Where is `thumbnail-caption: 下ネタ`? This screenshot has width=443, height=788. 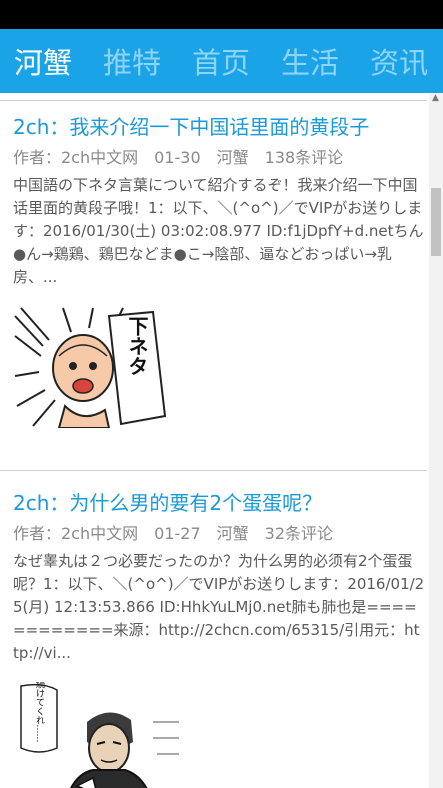 thumbnail-caption: 下ネタ is located at coordinates (137, 346).